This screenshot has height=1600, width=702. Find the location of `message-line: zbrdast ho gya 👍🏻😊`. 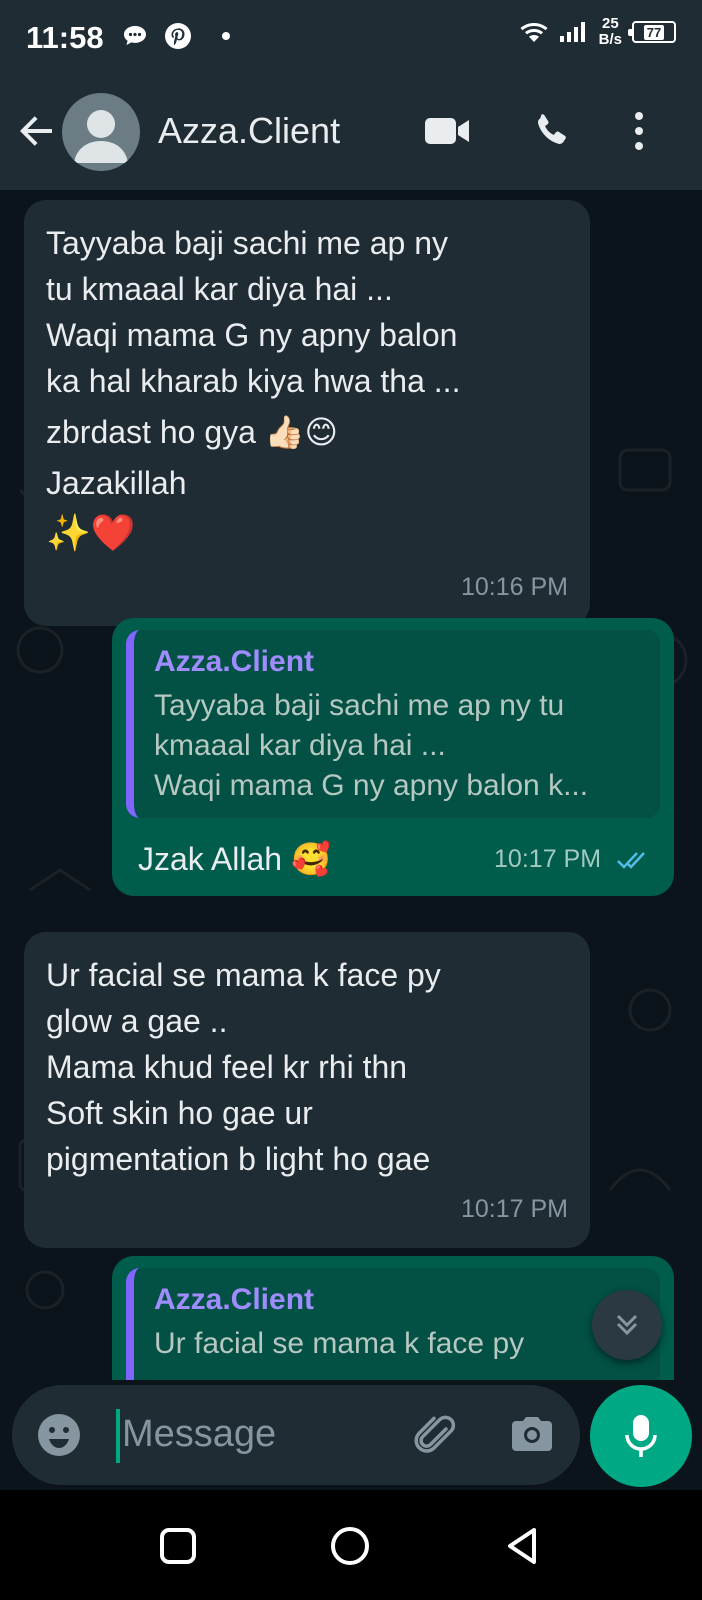

message-line: zbrdast ho gya 👍🏻😊 is located at coordinates (192, 432).